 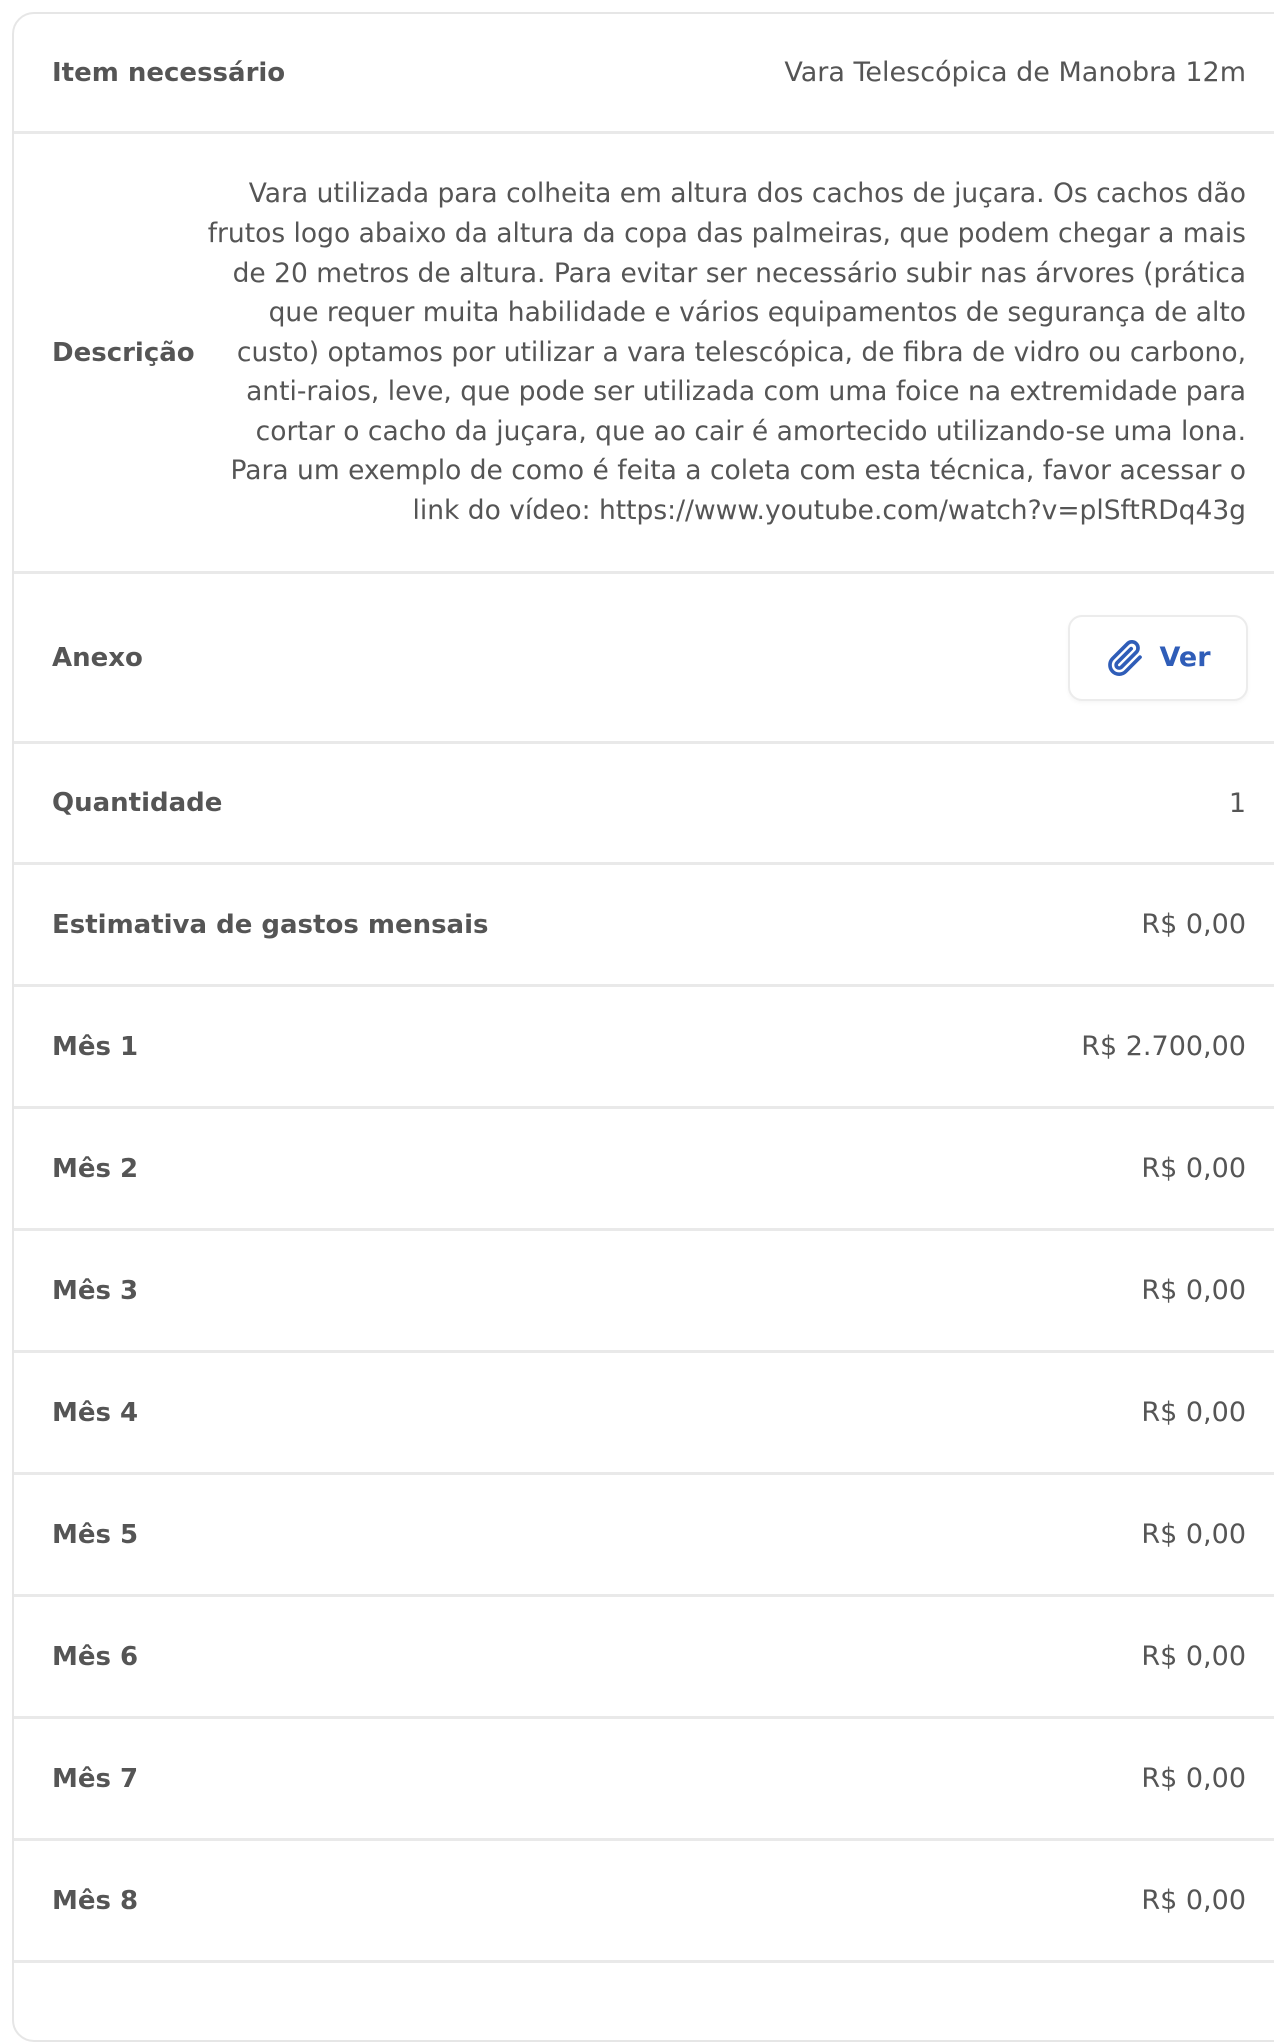 I want to click on mes-label: Mês 2, so click(x=95, y=1168).